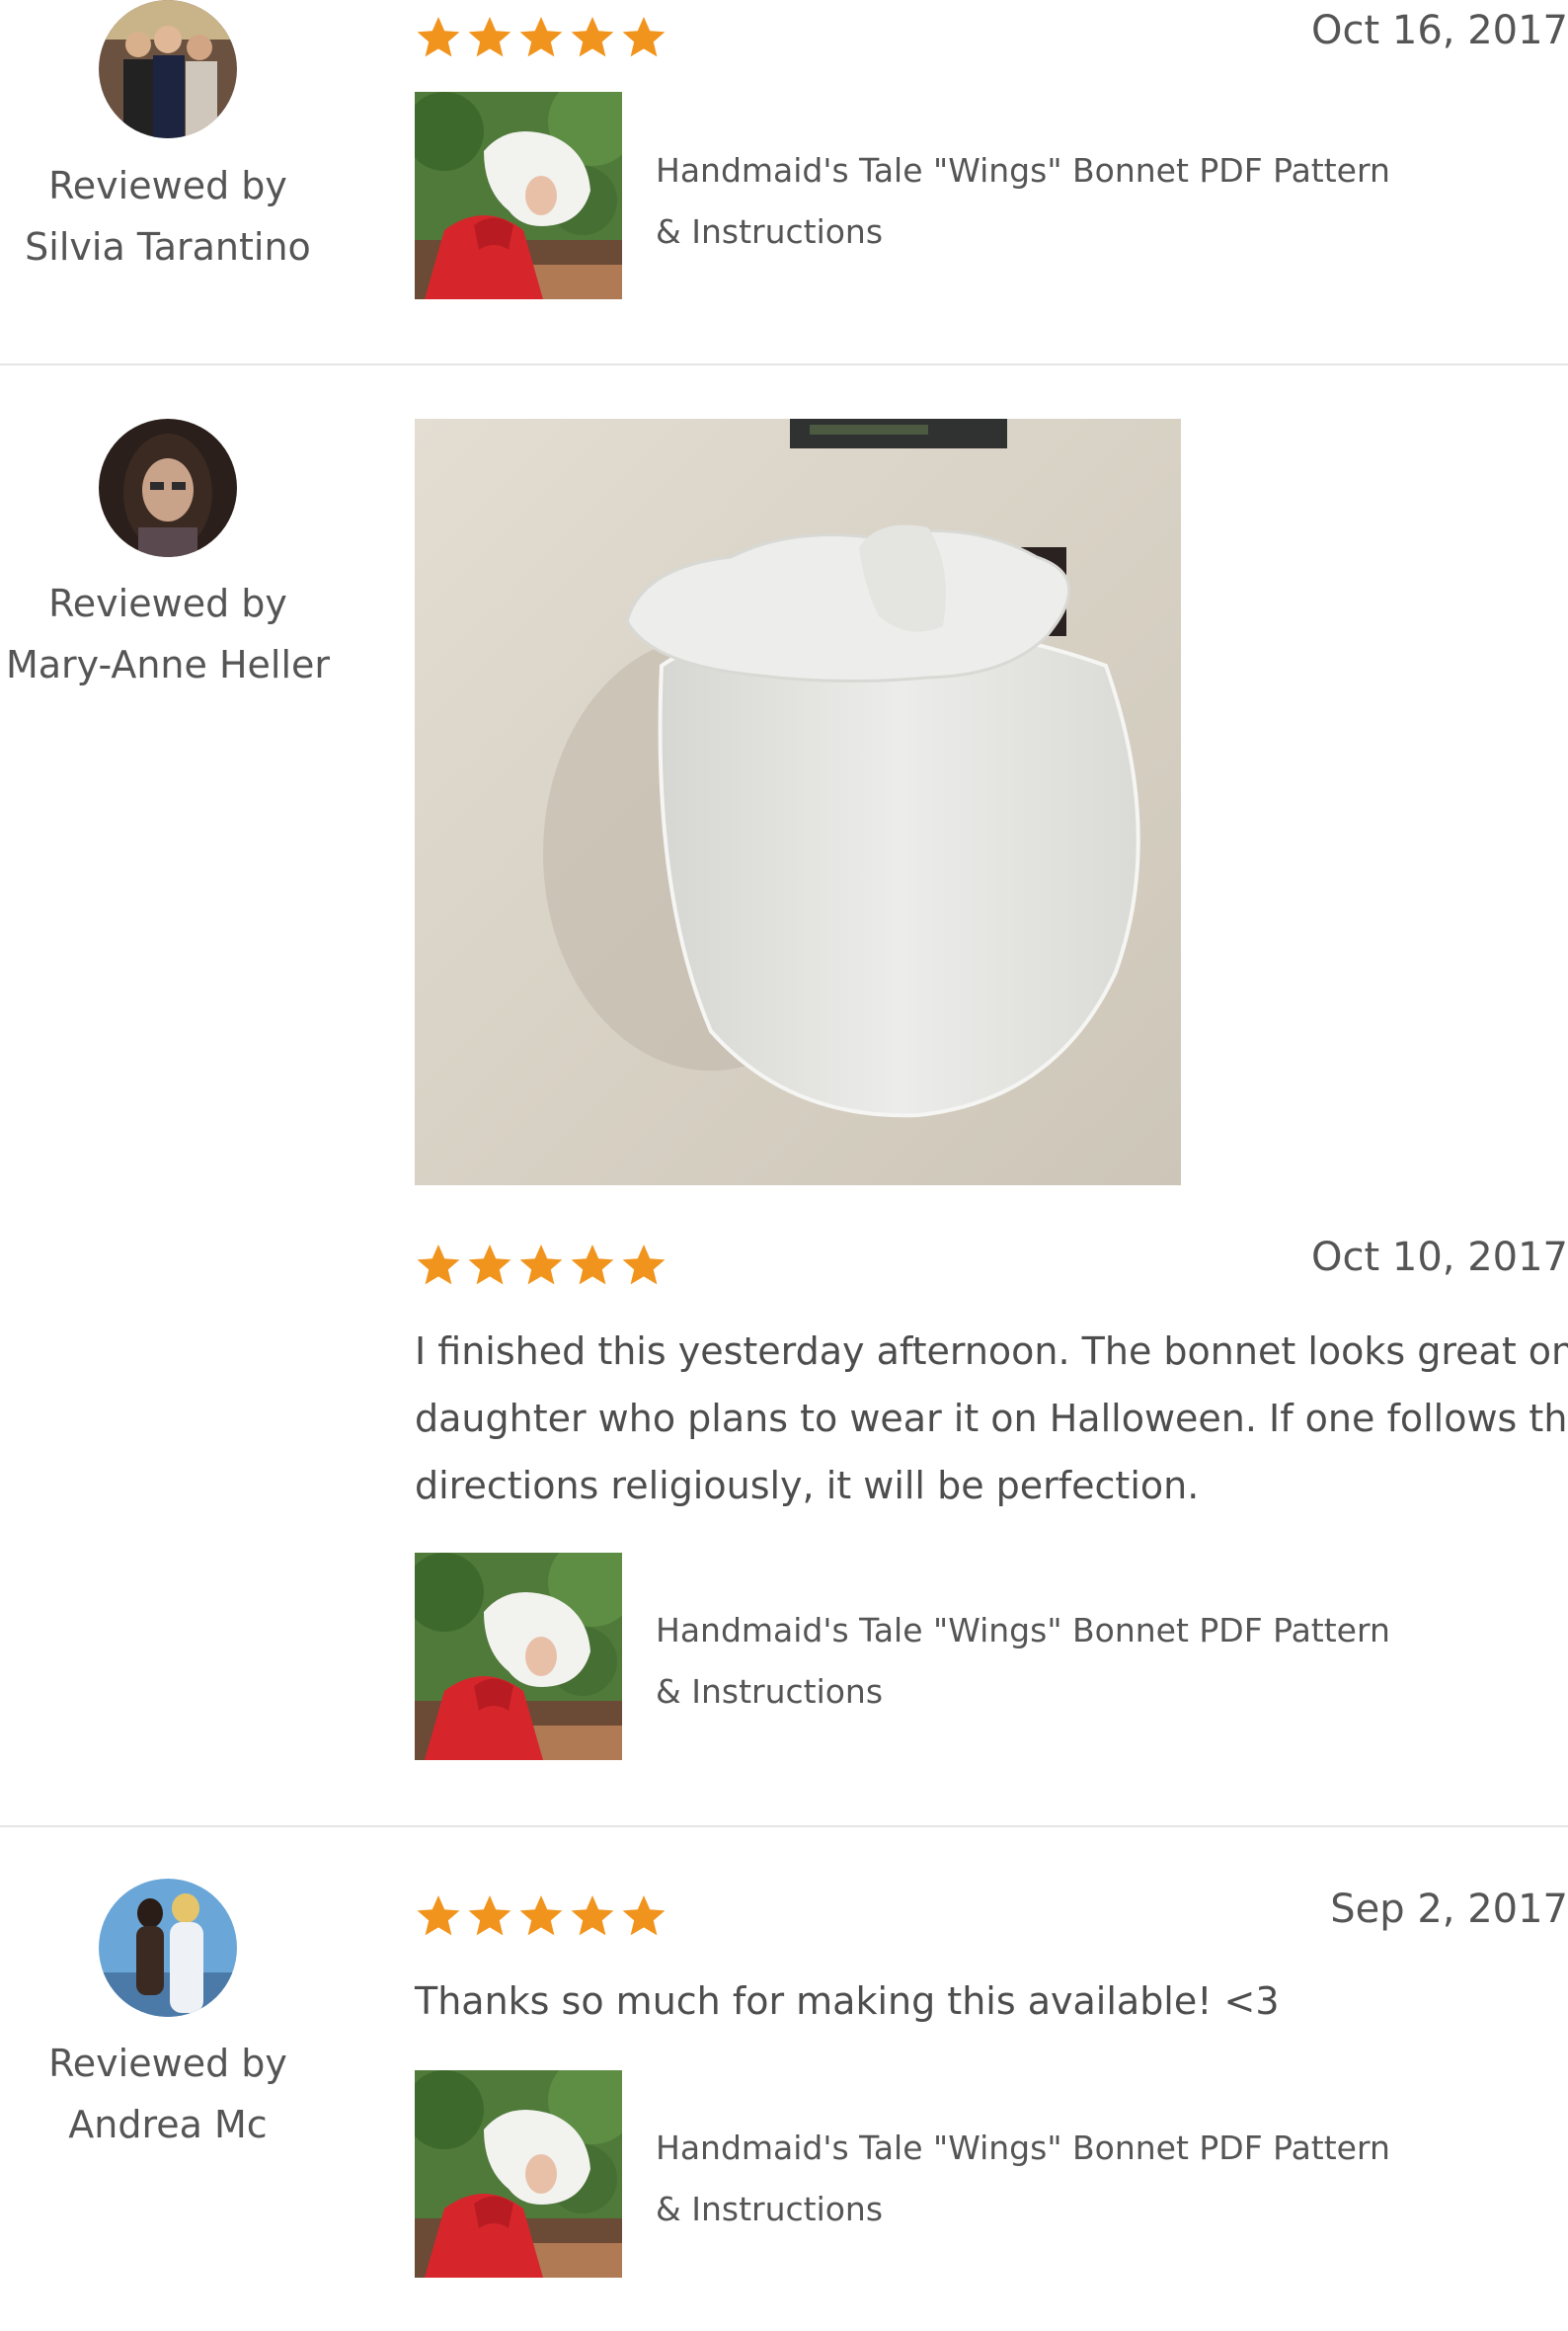 Image resolution: width=1568 pixels, height=2331 pixels. What do you see at coordinates (1440, 30) in the screenshot?
I see `review-date: Oct 16, 2017` at bounding box center [1440, 30].